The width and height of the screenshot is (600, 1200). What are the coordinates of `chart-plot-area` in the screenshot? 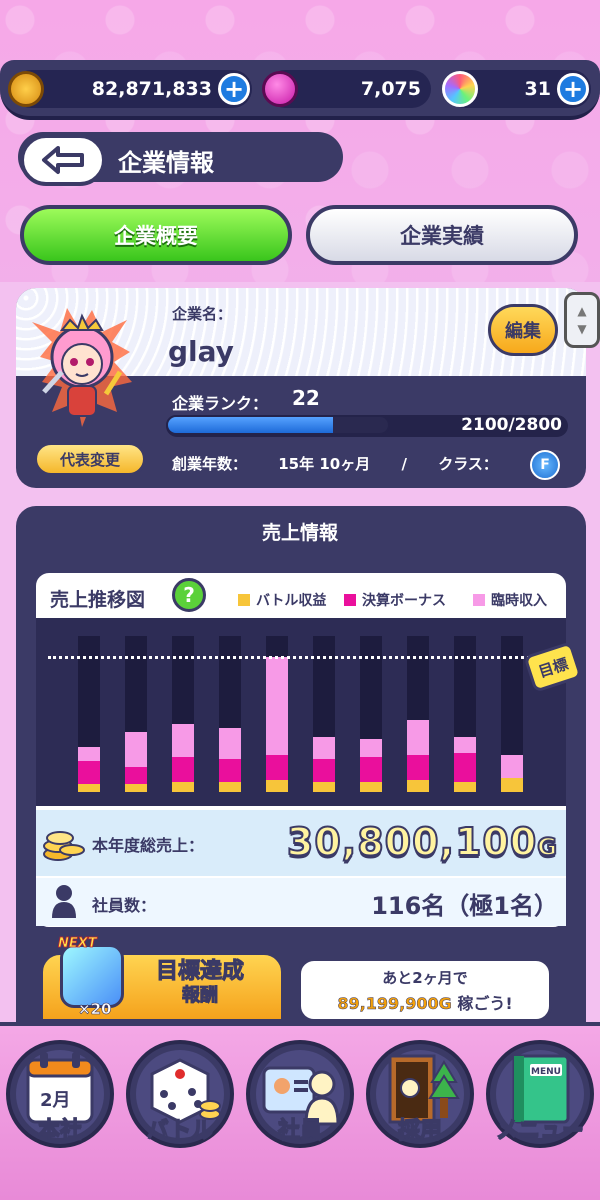 It's located at (301, 712).